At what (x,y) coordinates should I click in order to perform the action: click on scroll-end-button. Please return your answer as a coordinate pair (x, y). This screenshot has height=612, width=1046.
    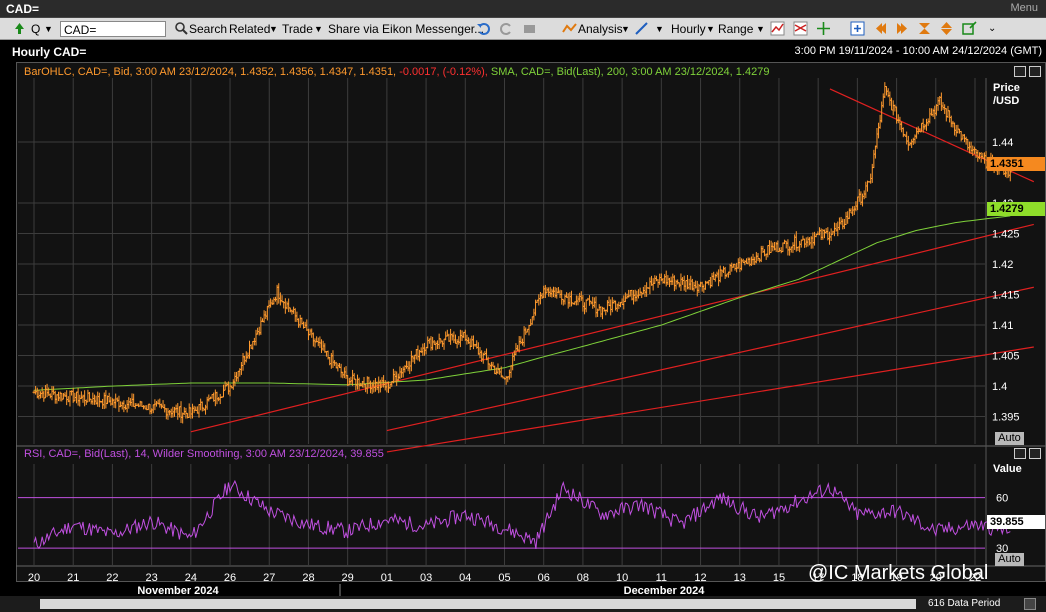
    Looking at the image, I should click on (1030, 604).